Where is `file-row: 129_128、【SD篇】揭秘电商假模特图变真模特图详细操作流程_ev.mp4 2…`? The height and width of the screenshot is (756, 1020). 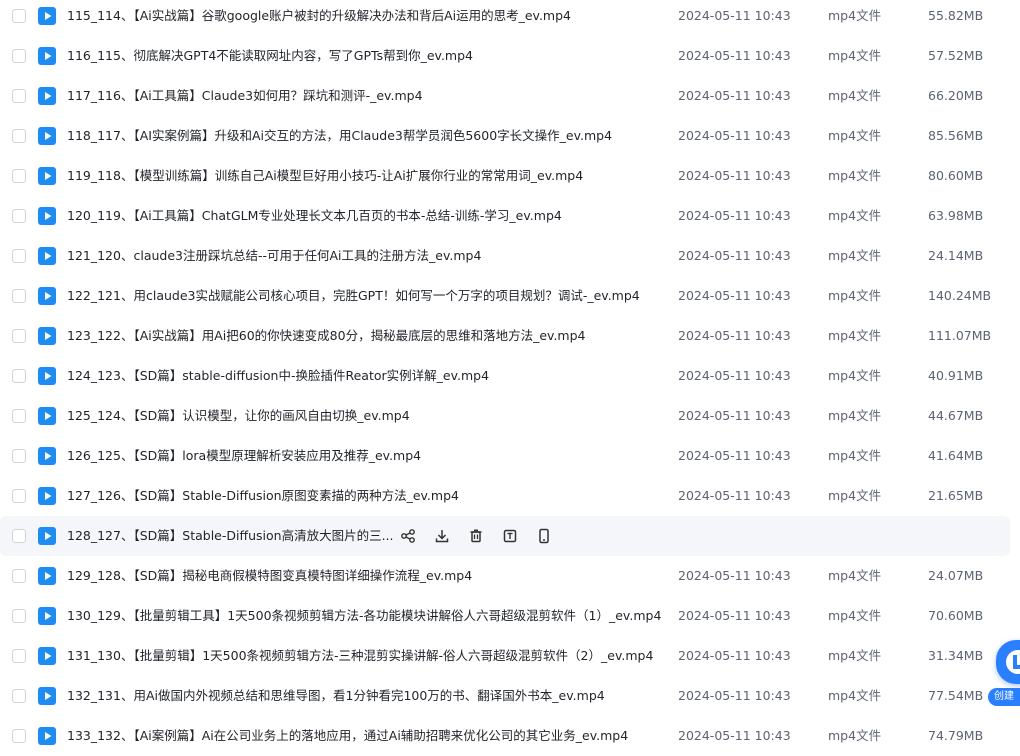 file-row: 129_128、【SD篇】揭秘电商假模特图变真模特图详细操作流程_ev.mp4 2… is located at coordinates (505, 576).